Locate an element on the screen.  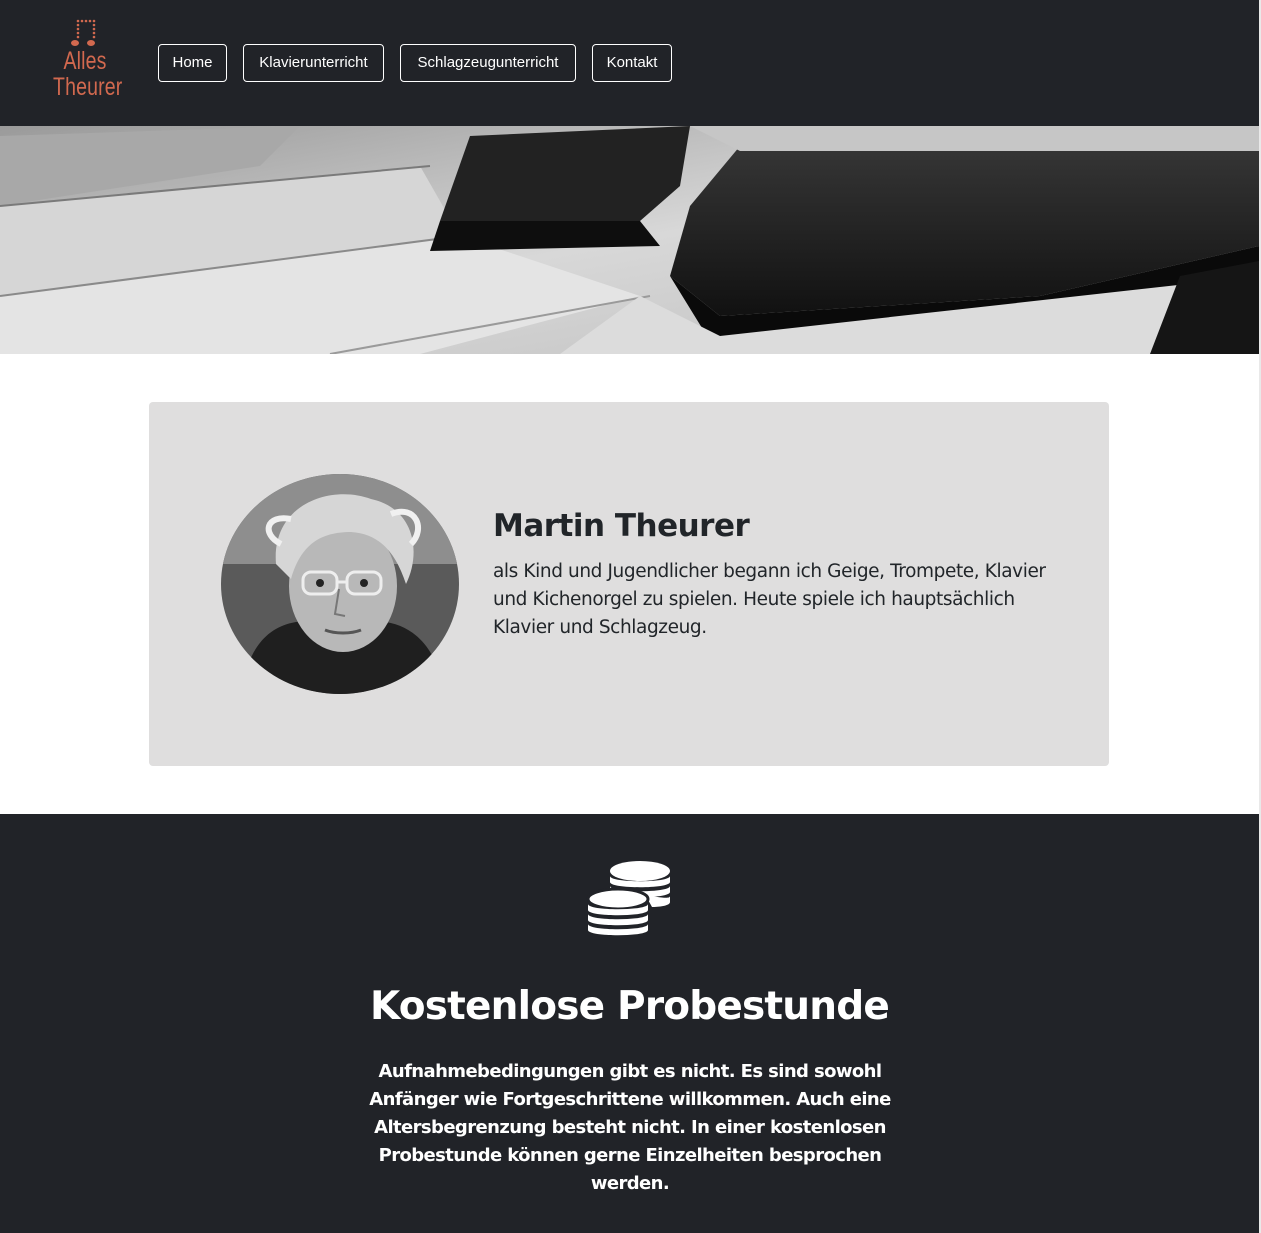
brand-name-line1: Alles is located at coordinates (85, 61).